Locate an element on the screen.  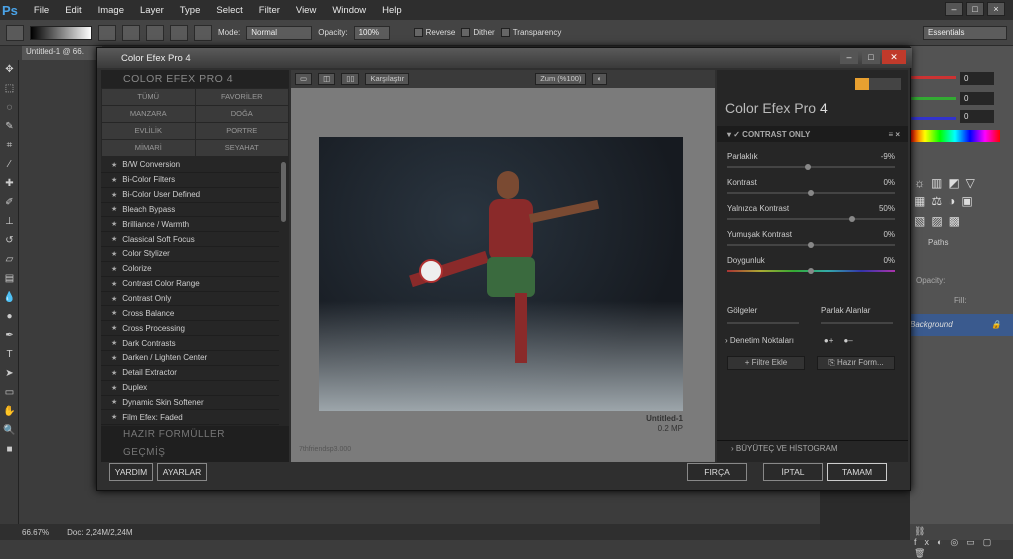
filter-list-scrollbar is located at coordinates (283, 192).